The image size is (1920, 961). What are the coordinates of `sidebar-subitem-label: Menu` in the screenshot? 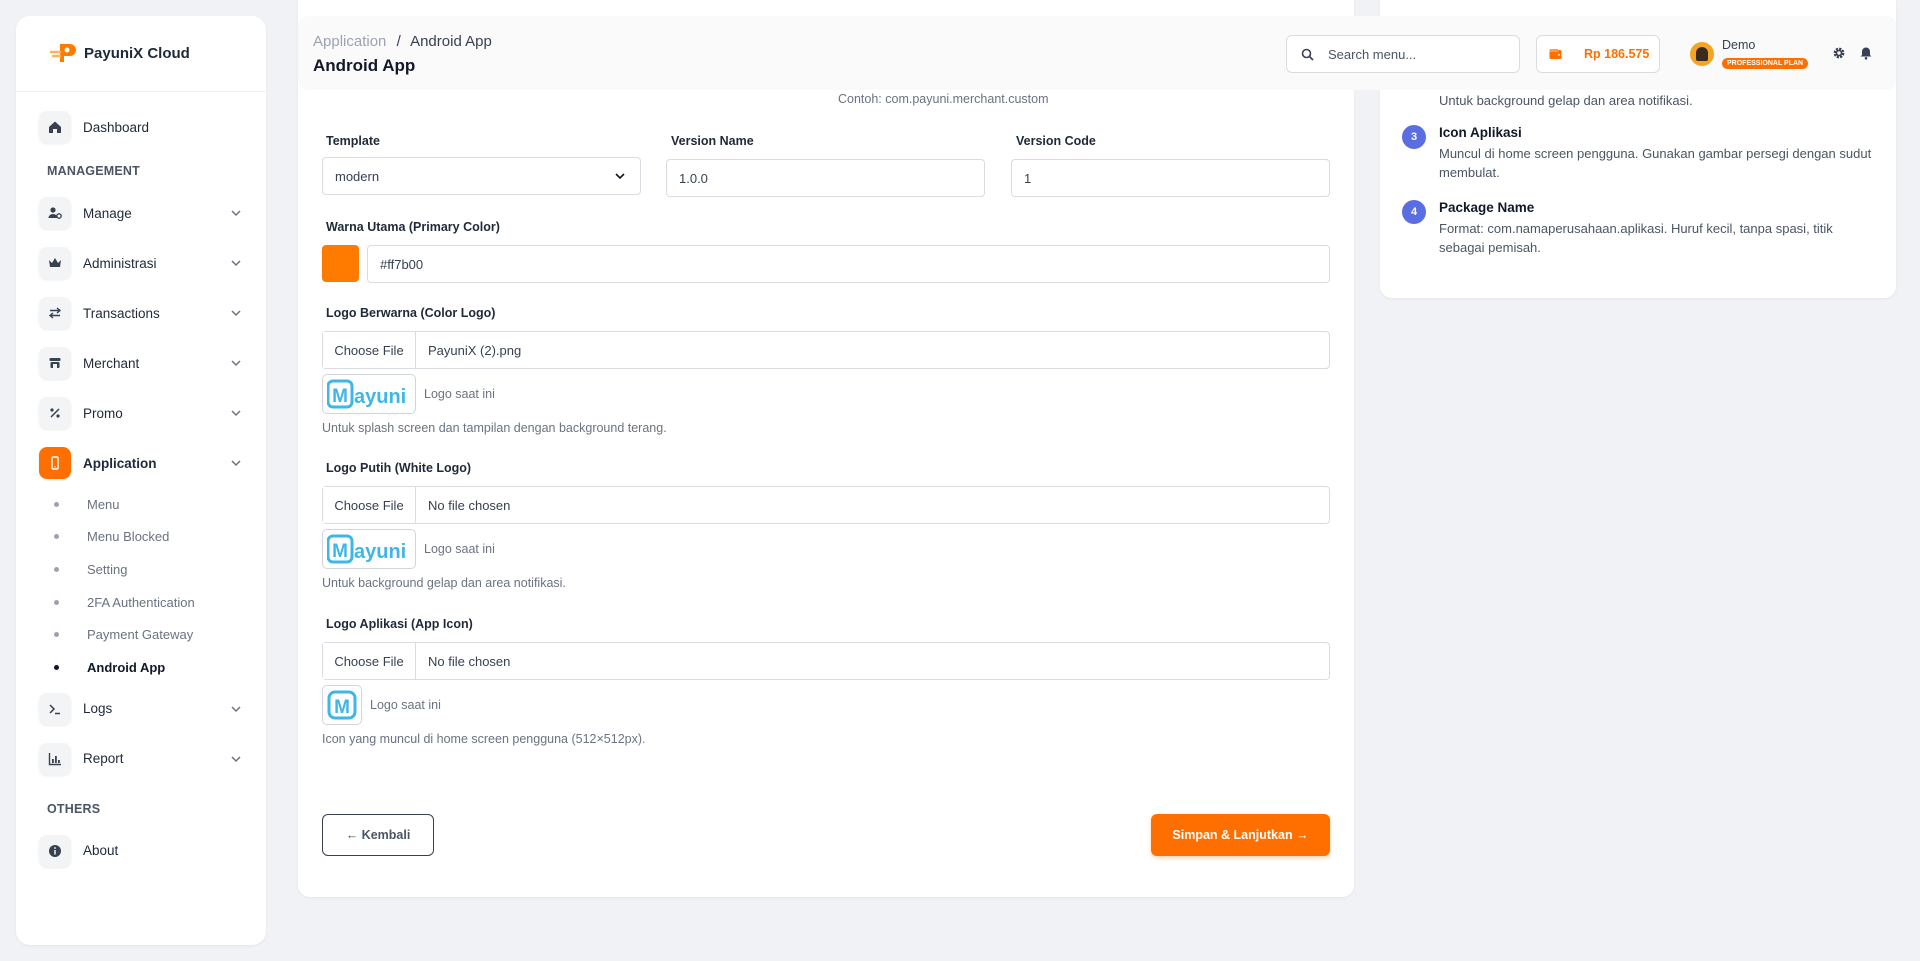 It's located at (103, 504).